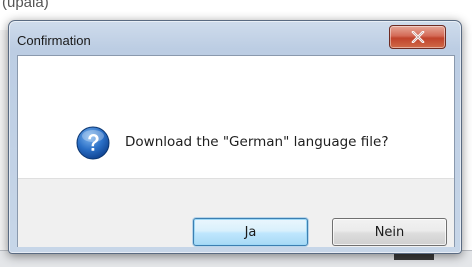 The height and width of the screenshot is (267, 472). Describe the element at coordinates (389, 232) in the screenshot. I see `no-button: Nein` at that location.